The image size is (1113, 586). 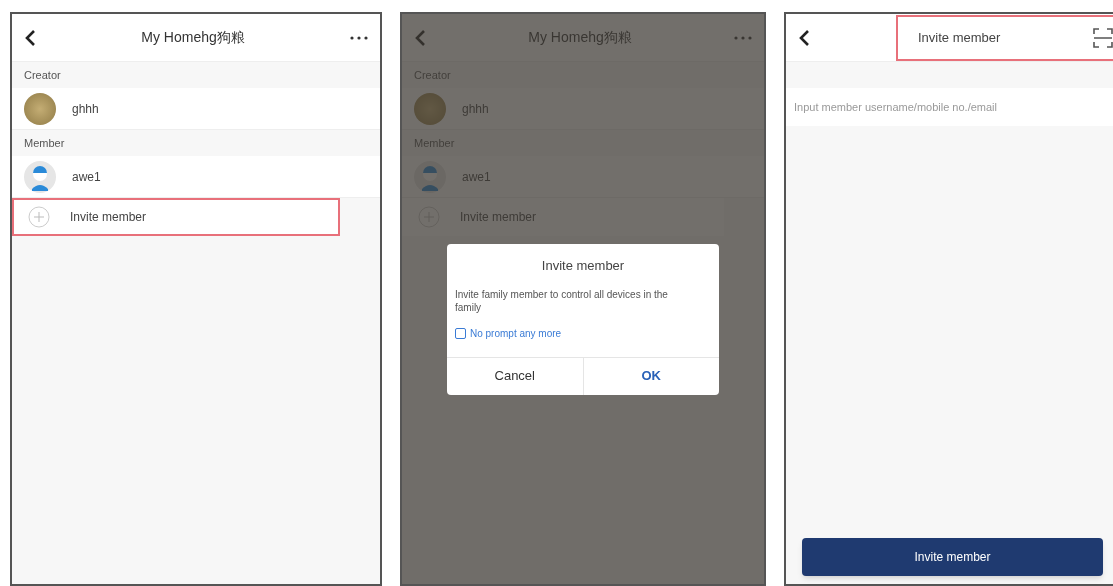 What do you see at coordinates (193, 37) in the screenshot?
I see `screen-title: My Homehg狗粮` at bounding box center [193, 37].